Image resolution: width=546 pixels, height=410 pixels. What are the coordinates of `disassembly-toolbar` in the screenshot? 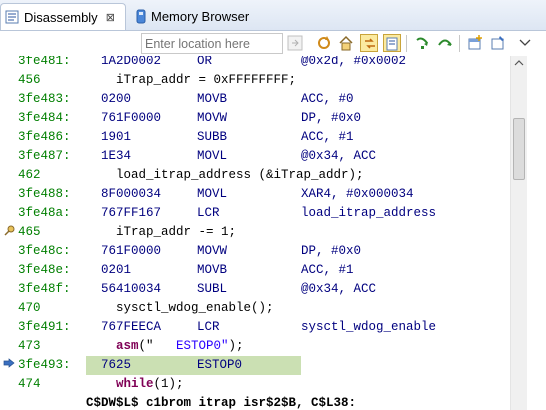 It's located at (273, 43).